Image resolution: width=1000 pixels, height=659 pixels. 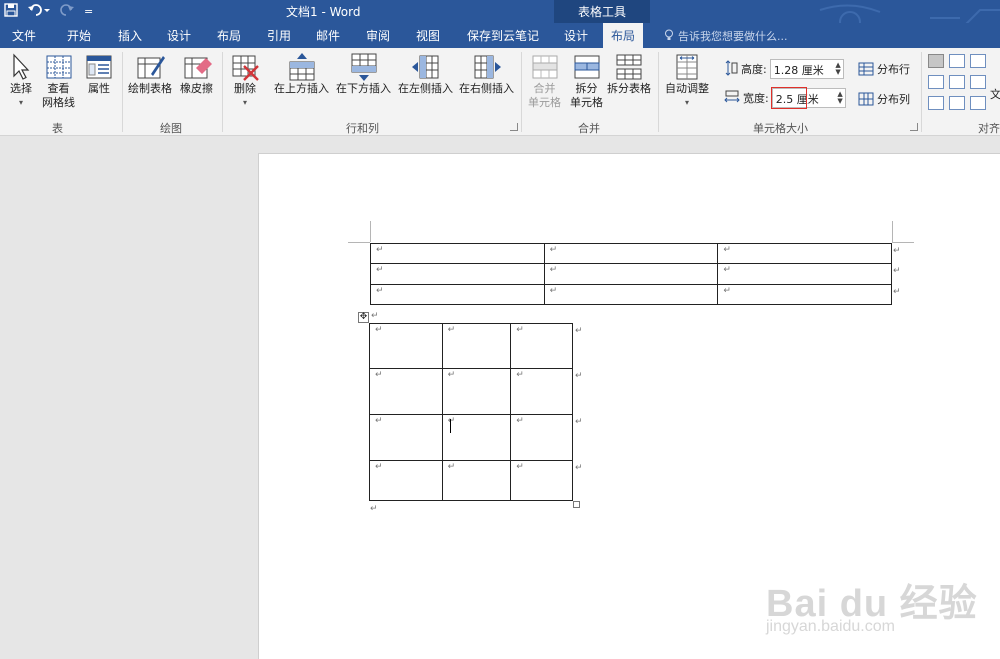 I want to click on insert-left-icon, so click(x=424, y=67).